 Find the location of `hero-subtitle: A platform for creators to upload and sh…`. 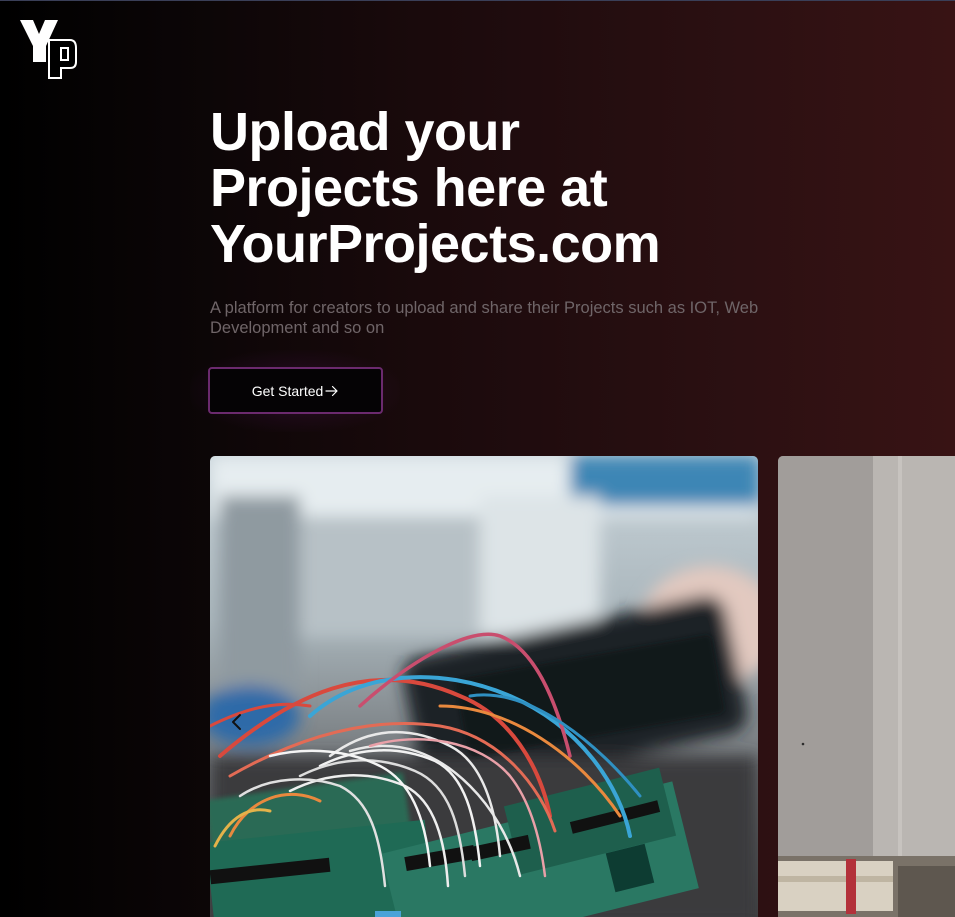

hero-subtitle: A platform for creators to upload and sh… is located at coordinates (484, 318).